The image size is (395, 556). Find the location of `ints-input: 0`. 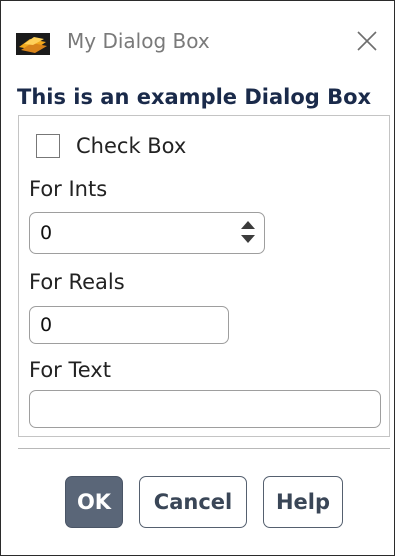

ints-input: 0 is located at coordinates (147, 233).